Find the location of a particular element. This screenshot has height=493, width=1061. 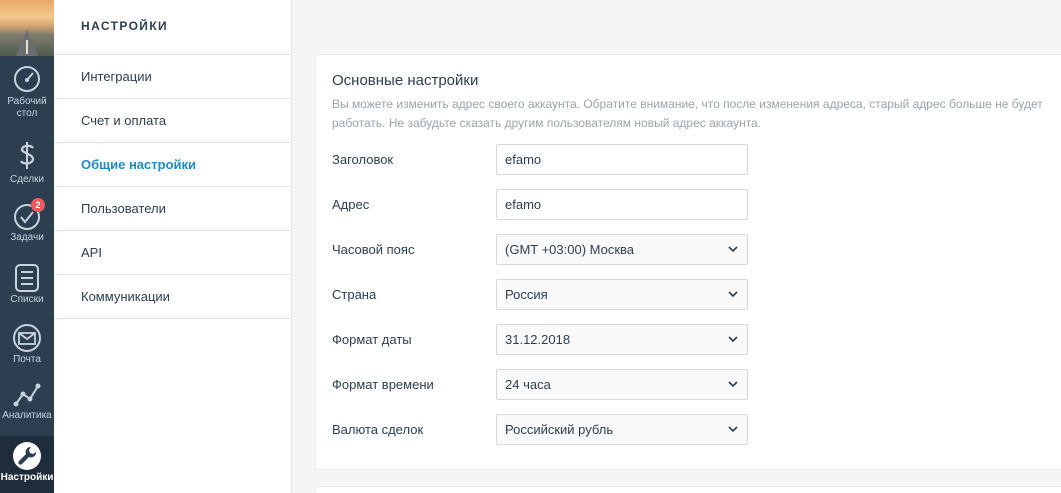

sidebar-item-deals: Сделки is located at coordinates (27, 164).